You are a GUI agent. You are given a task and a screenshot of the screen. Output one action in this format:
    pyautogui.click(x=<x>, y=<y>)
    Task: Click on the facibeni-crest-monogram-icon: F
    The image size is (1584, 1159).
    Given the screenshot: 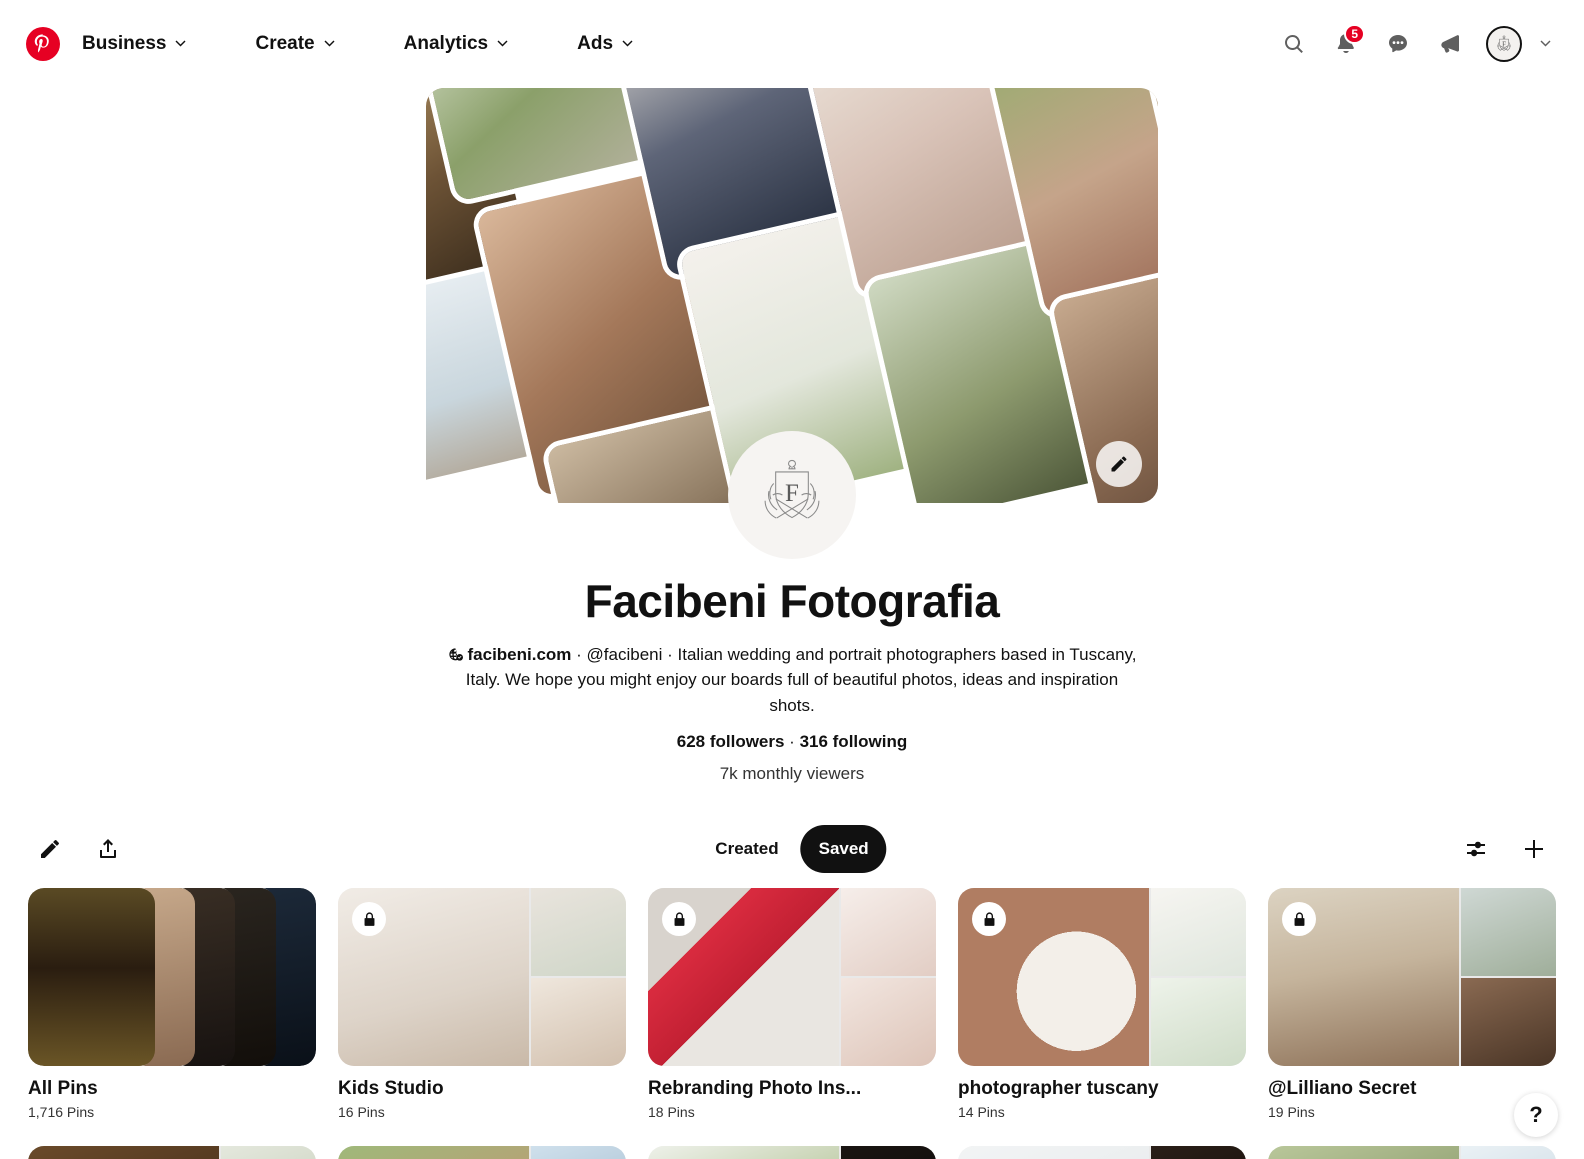 What is the action you would take?
    pyautogui.click(x=1504, y=43)
    